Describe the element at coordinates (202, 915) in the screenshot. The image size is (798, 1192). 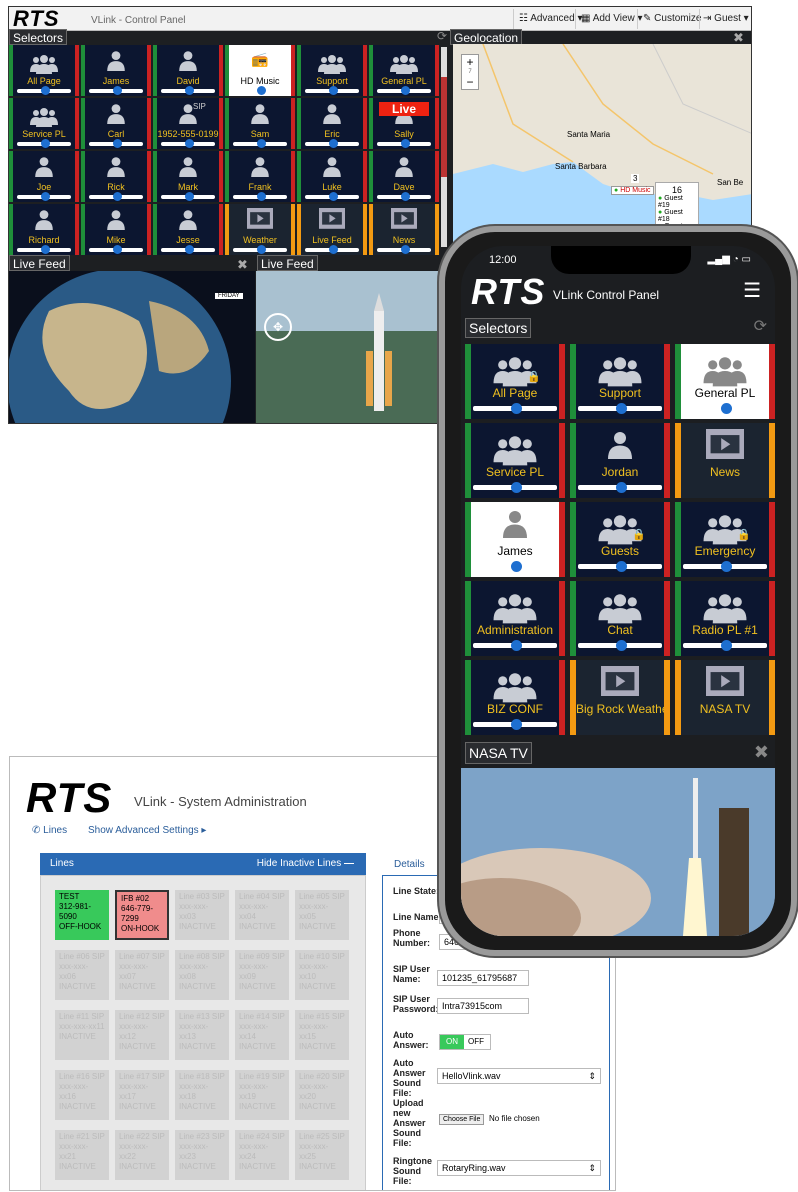
I see `line-cell: Line #03 SIP xxx-xxx- xx03 INACTIVE` at that location.